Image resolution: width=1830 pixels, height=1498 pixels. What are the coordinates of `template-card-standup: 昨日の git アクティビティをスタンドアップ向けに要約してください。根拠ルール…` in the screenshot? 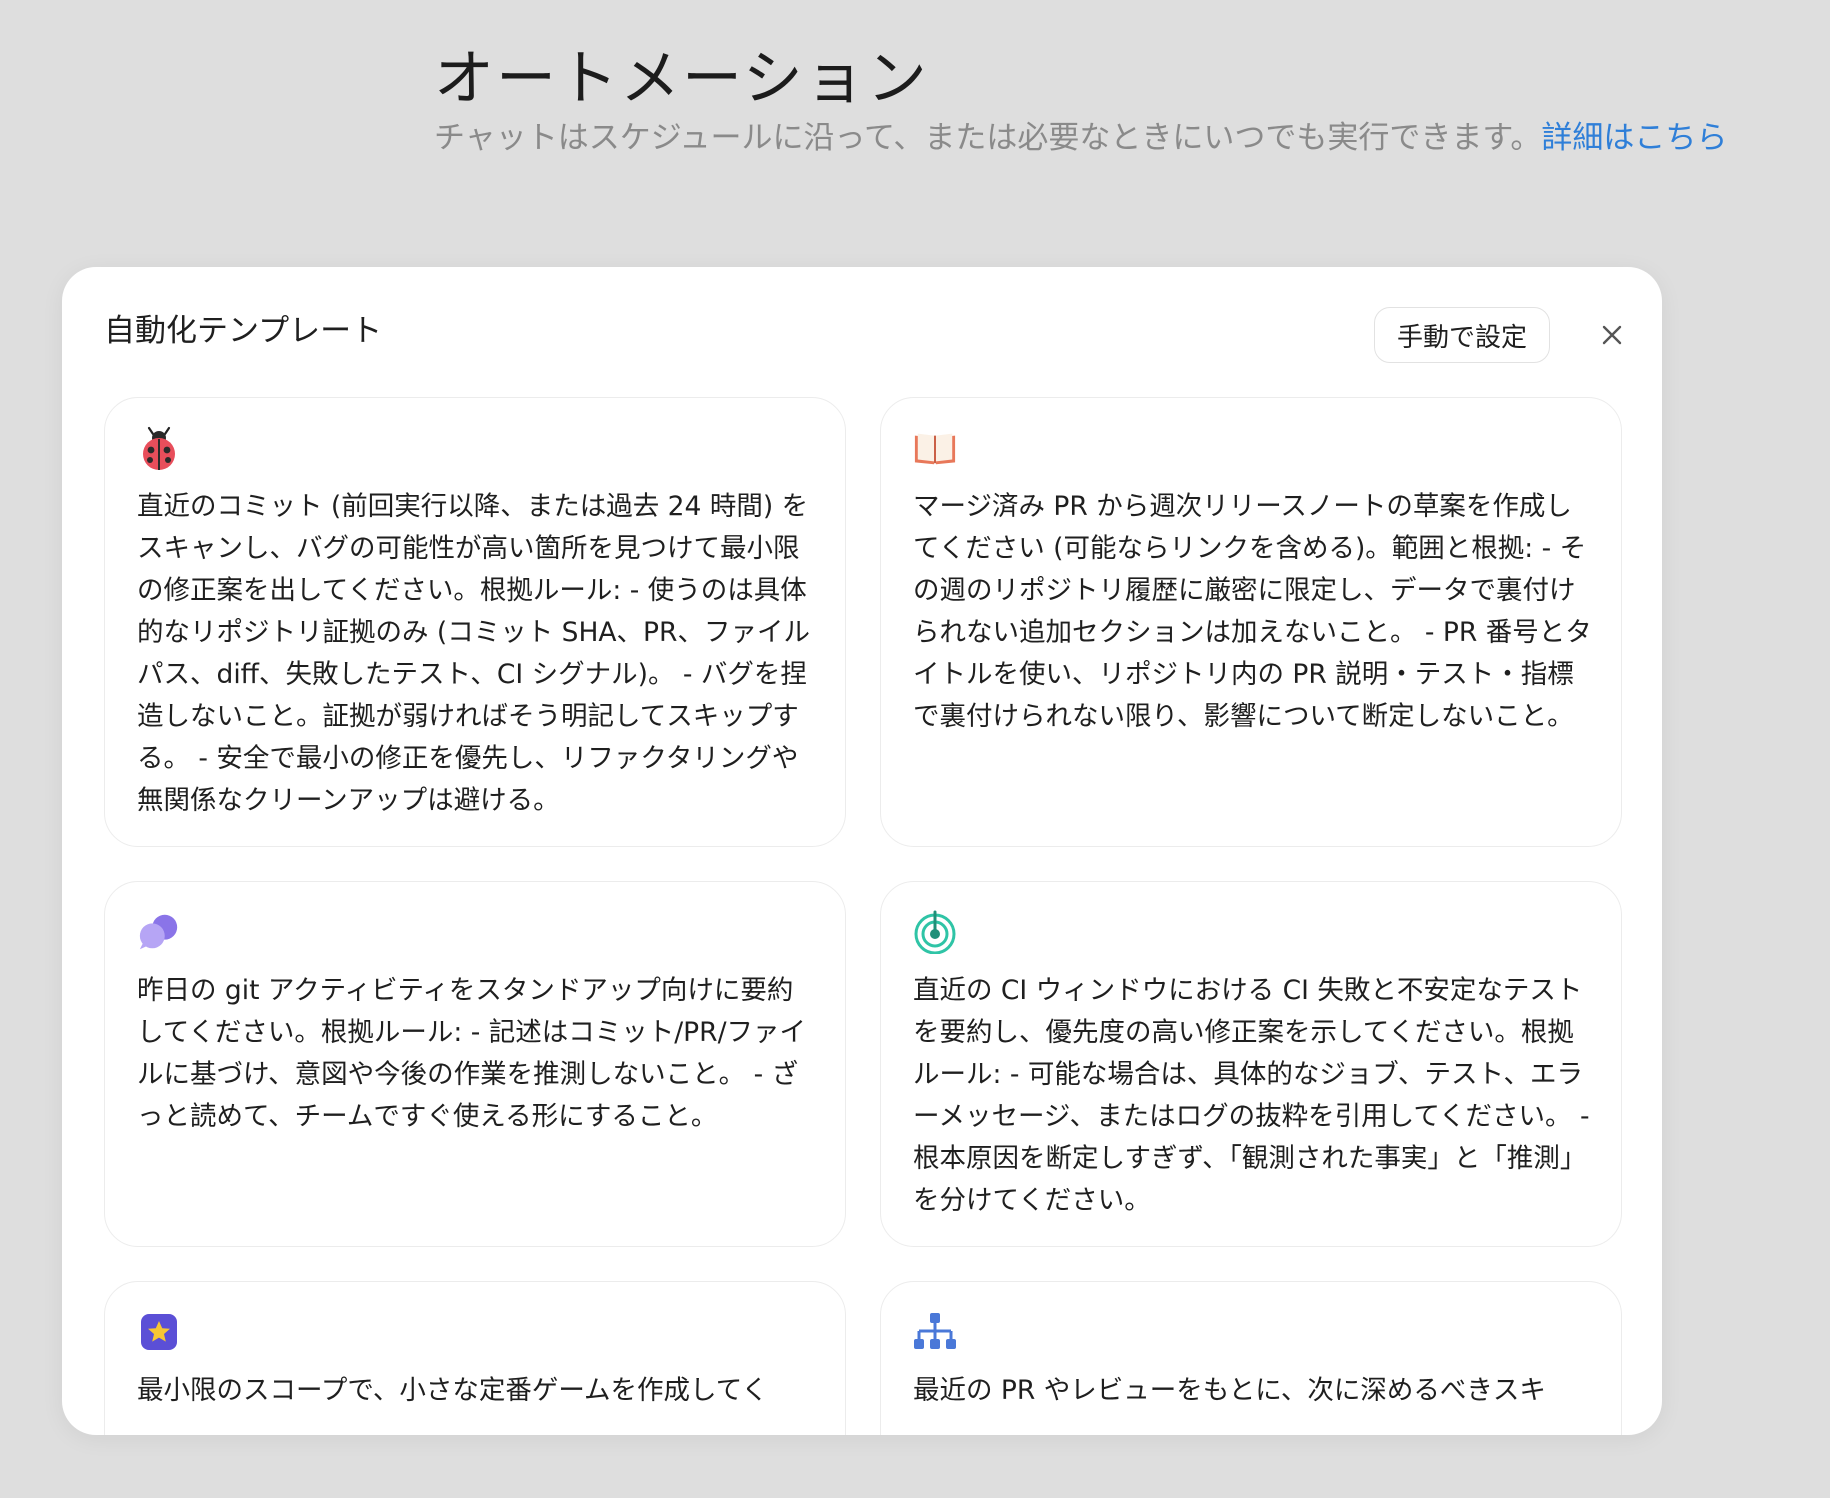 It's located at (475, 1064).